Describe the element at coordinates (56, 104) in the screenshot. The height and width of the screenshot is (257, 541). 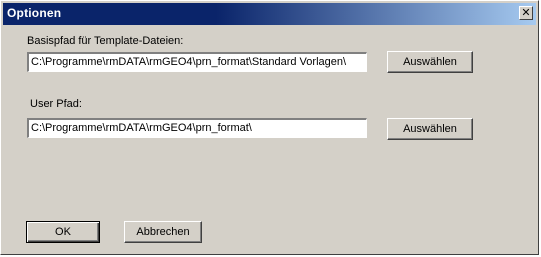
I see `user-path-label: User Pfad:` at that location.